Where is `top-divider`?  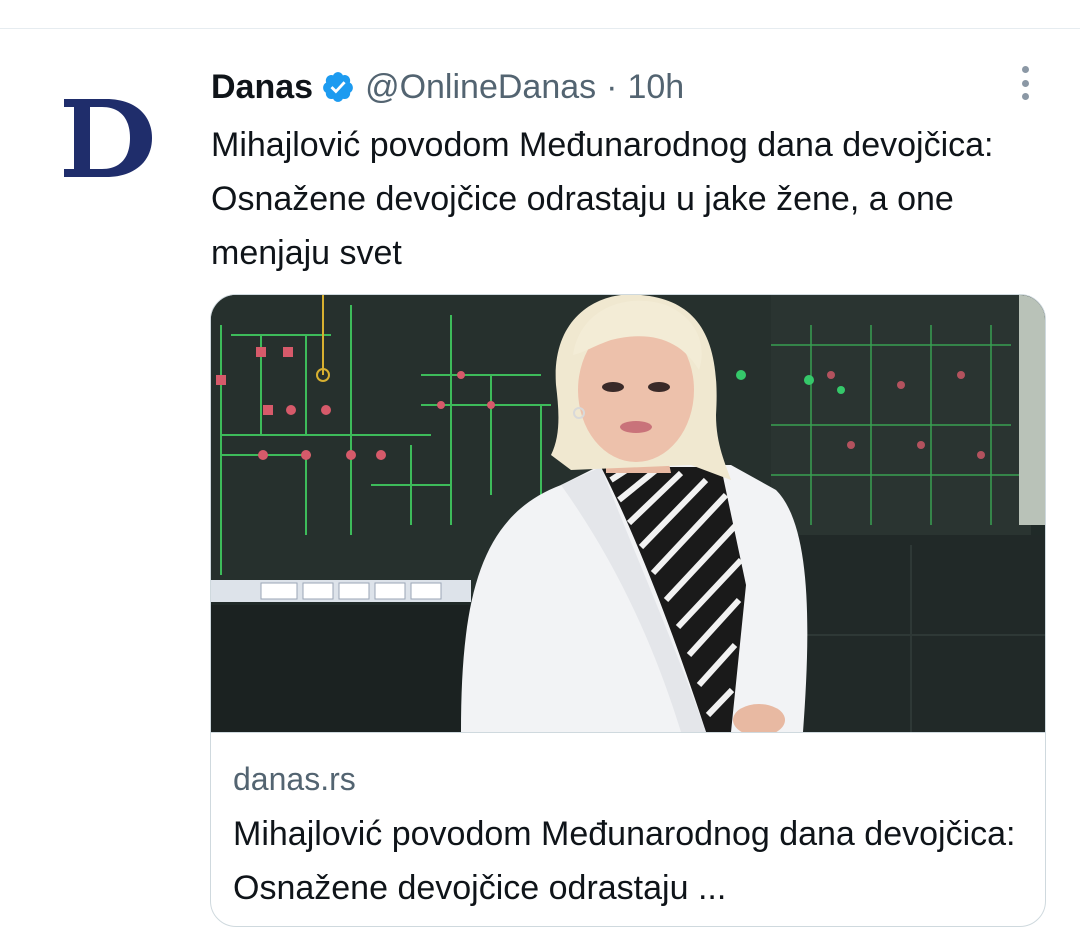 top-divider is located at coordinates (540, 28).